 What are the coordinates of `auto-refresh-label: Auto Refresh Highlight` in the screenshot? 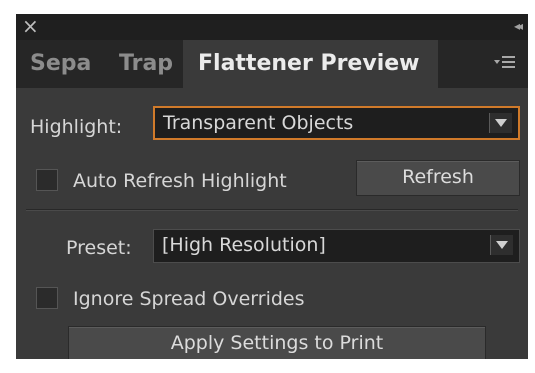 It's located at (180, 181).